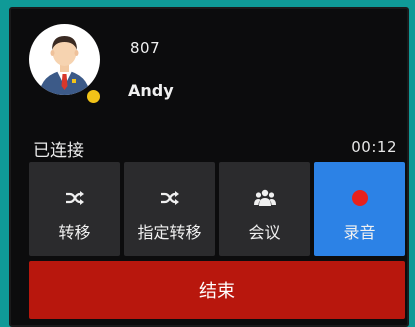 This screenshot has width=415, height=327. Describe the element at coordinates (74, 209) in the screenshot. I see `transfer-button: 转移` at that location.